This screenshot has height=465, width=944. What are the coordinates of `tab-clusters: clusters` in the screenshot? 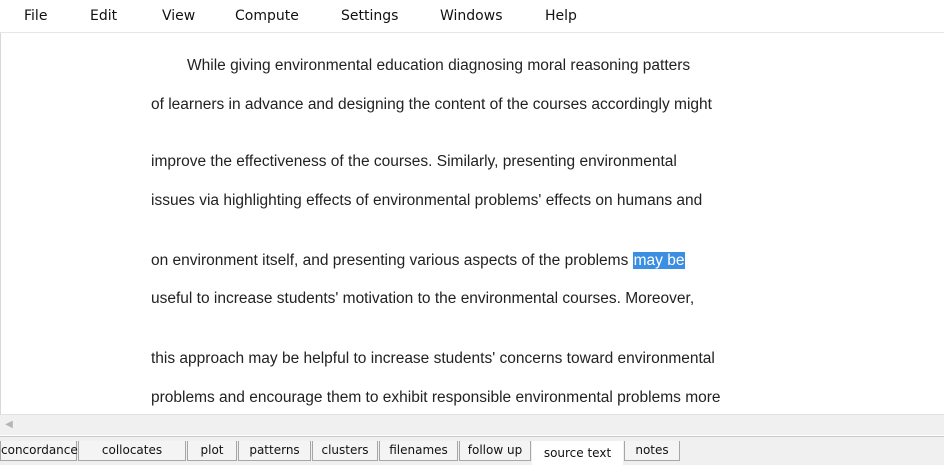 It's located at (345, 451).